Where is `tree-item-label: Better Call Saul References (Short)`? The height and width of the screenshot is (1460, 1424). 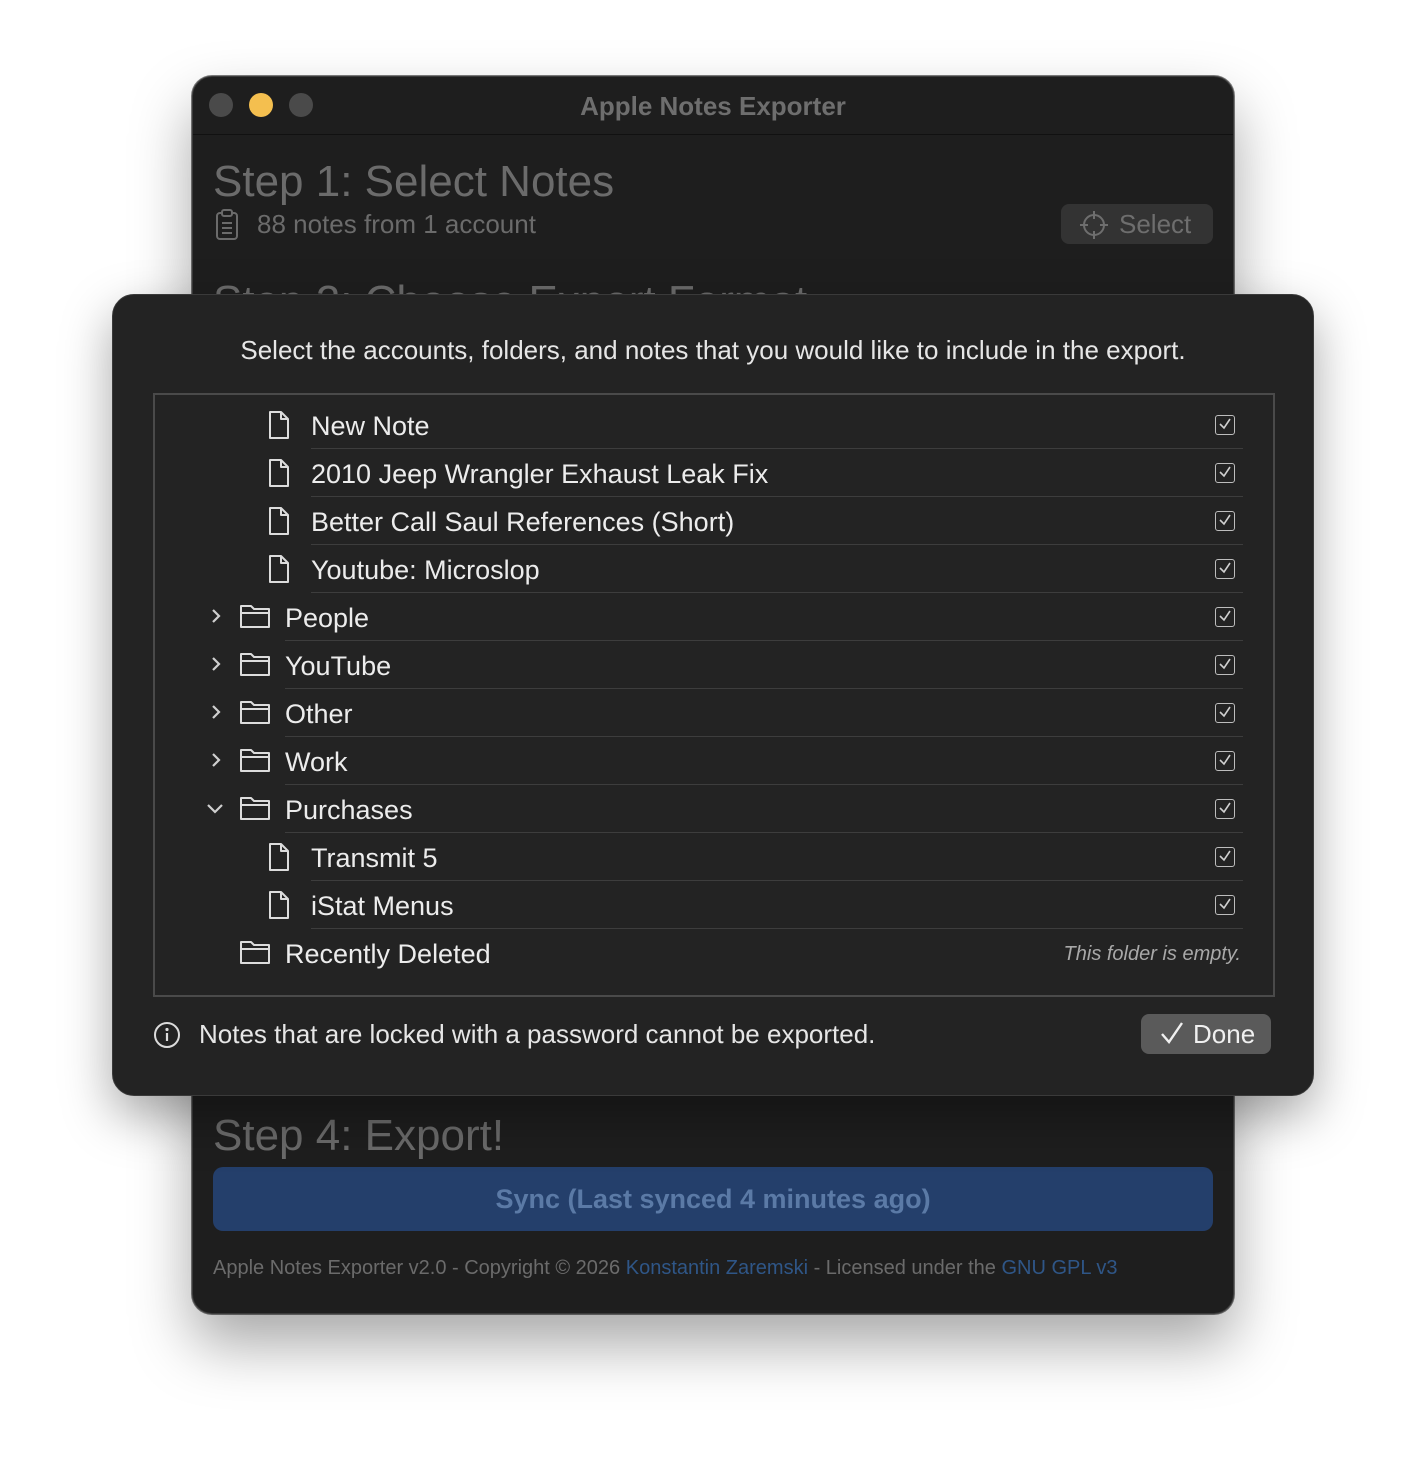 tree-item-label: Better Call Saul References (Short) is located at coordinates (523, 522).